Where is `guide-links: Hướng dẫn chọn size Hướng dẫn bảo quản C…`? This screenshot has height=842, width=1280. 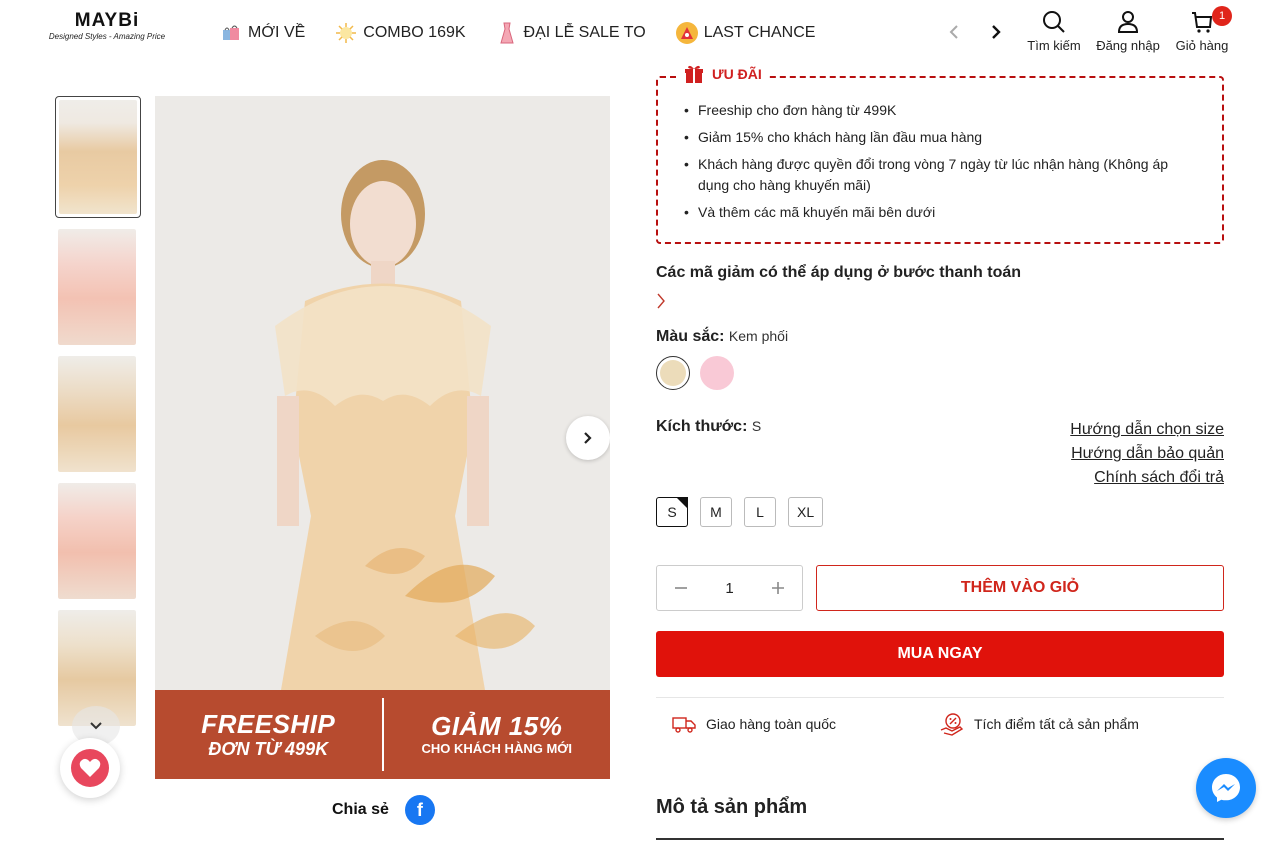 guide-links: Hướng dẫn chọn size Hướng dẫn bảo quản C… is located at coordinates (1147, 454).